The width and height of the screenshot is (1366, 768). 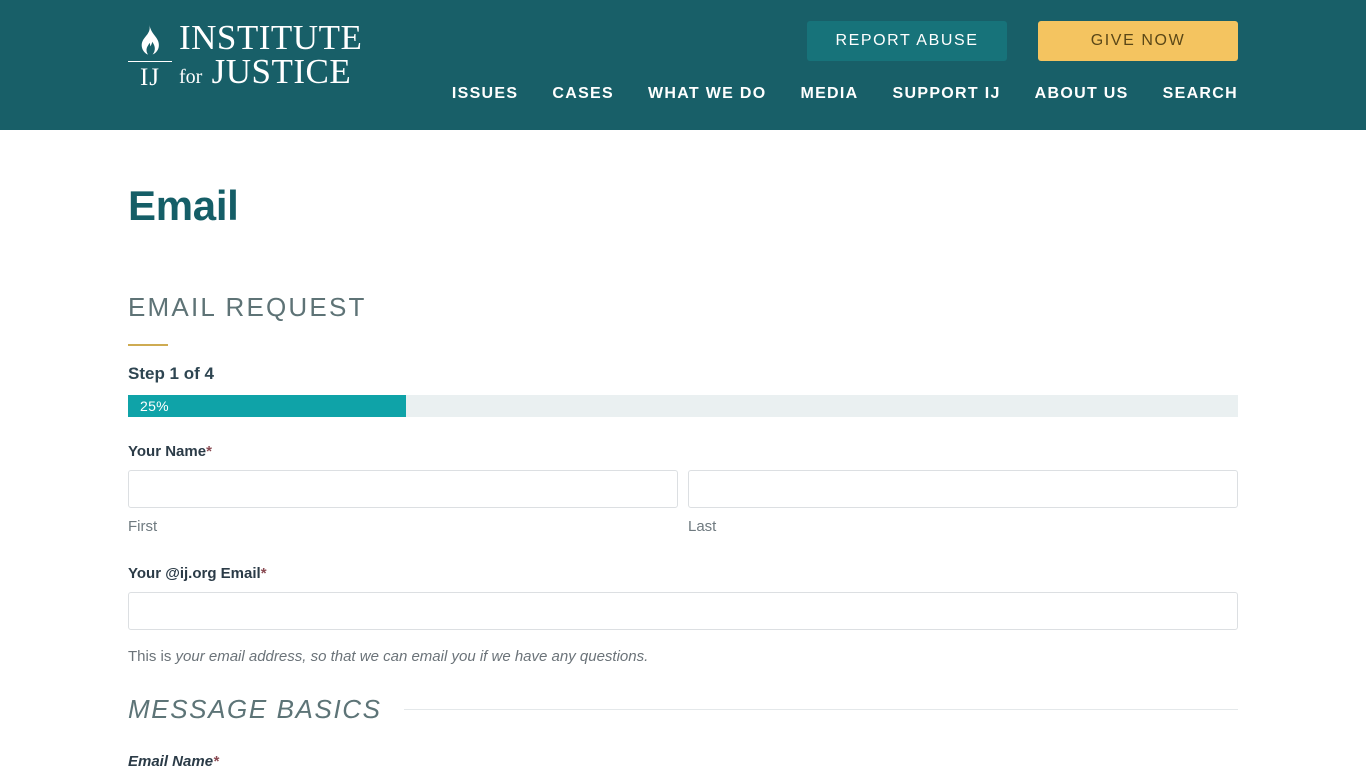 What do you see at coordinates (183, 205) in the screenshot?
I see `page-title: Email` at bounding box center [183, 205].